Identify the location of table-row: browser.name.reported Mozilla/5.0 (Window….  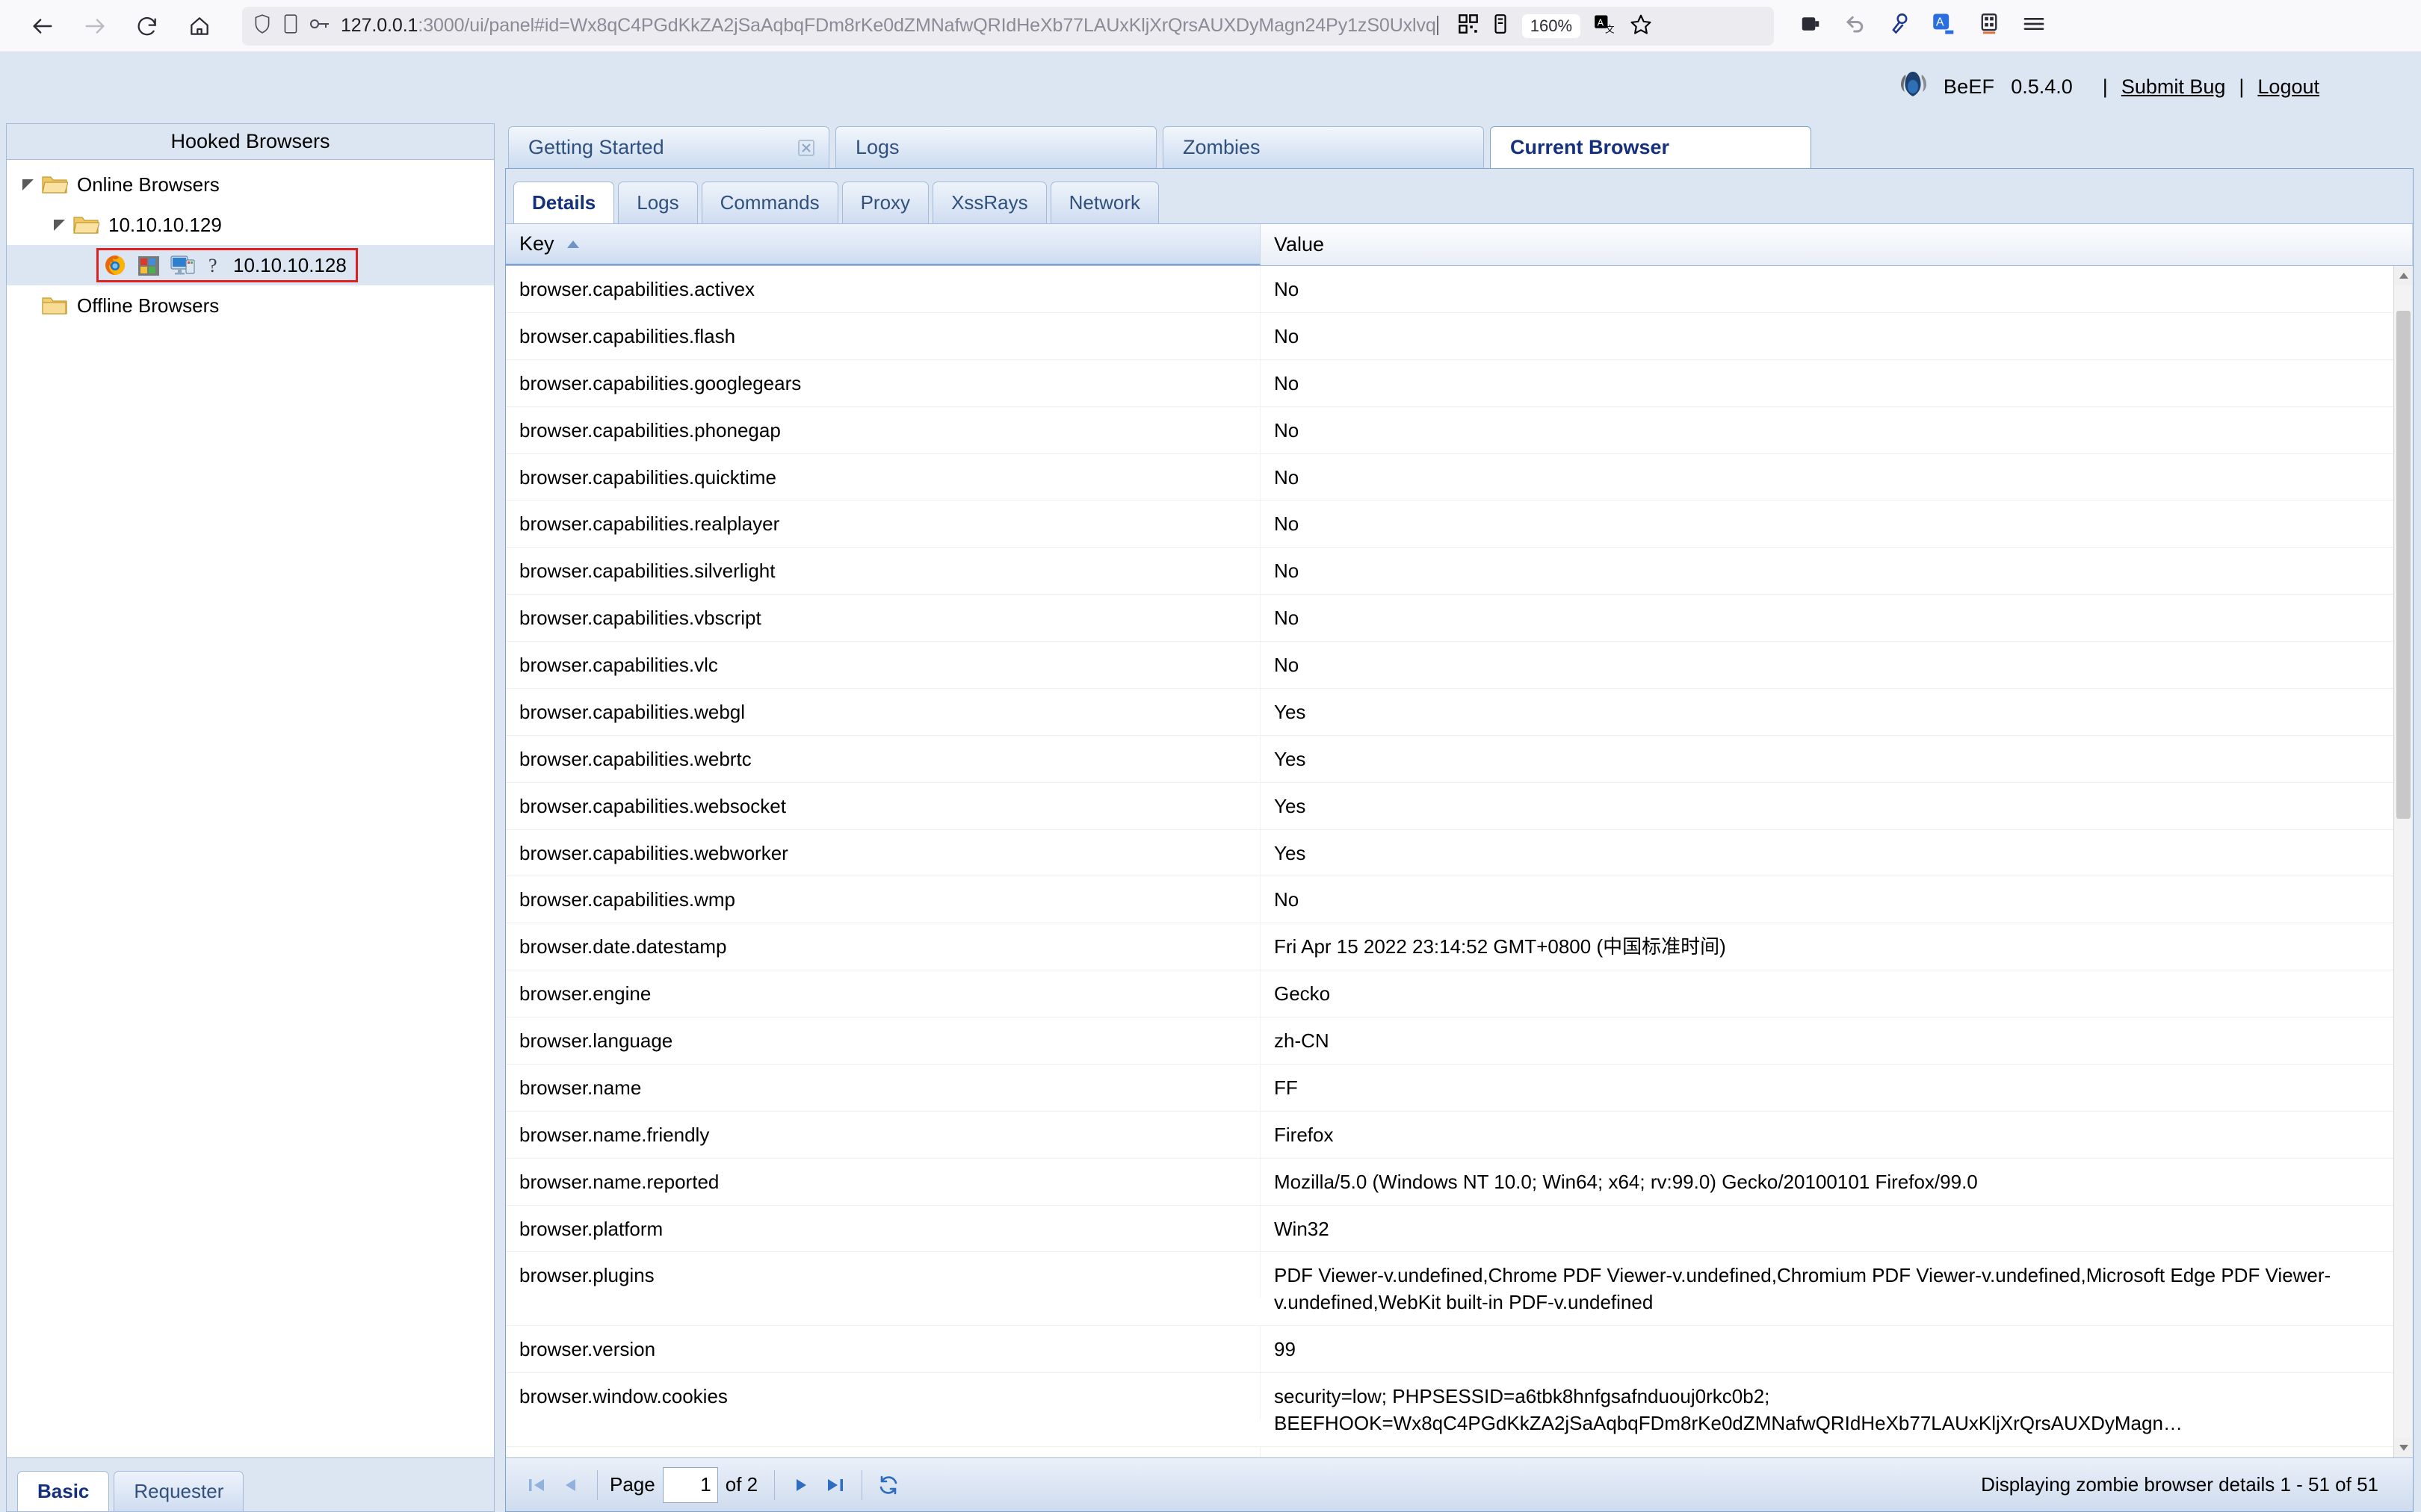
(1459, 1182).